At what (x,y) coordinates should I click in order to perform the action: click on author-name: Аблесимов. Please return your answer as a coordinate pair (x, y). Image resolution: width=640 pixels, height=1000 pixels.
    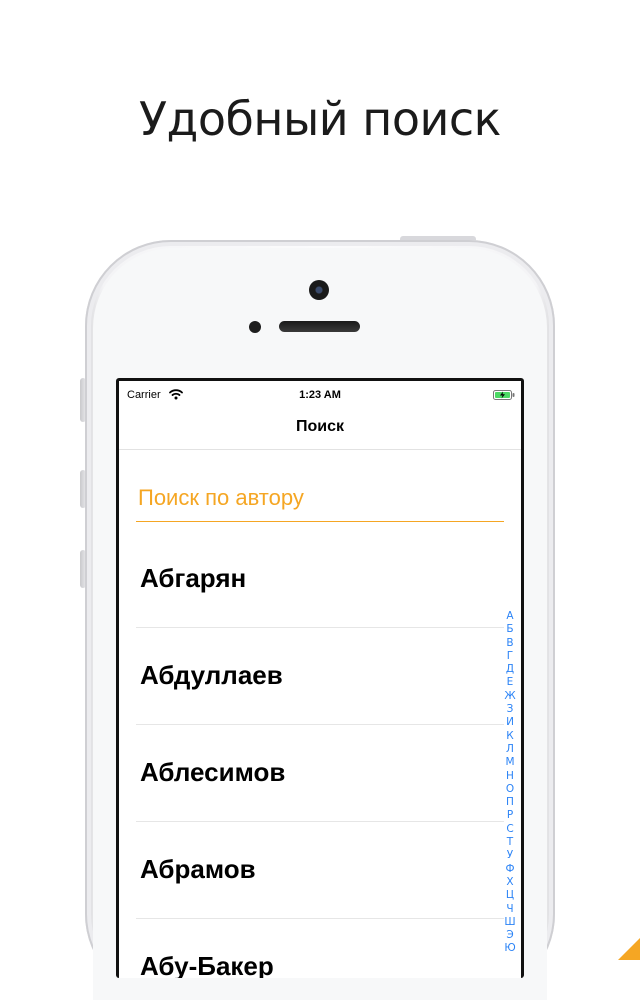
    Looking at the image, I should click on (213, 772).